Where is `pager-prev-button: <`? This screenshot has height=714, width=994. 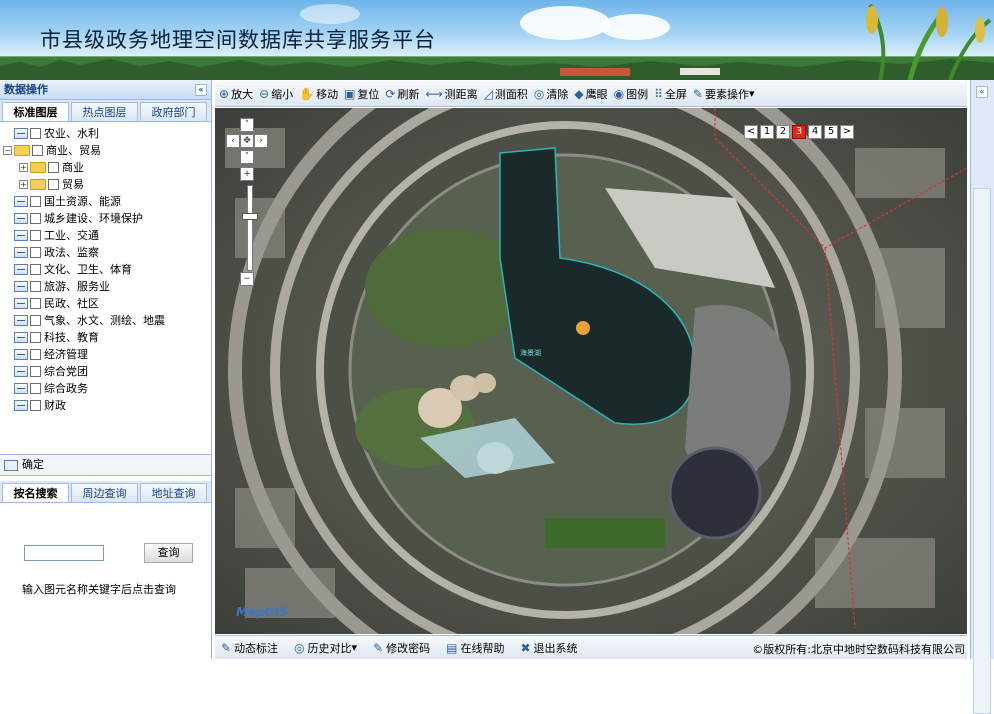 pager-prev-button: < is located at coordinates (751, 132).